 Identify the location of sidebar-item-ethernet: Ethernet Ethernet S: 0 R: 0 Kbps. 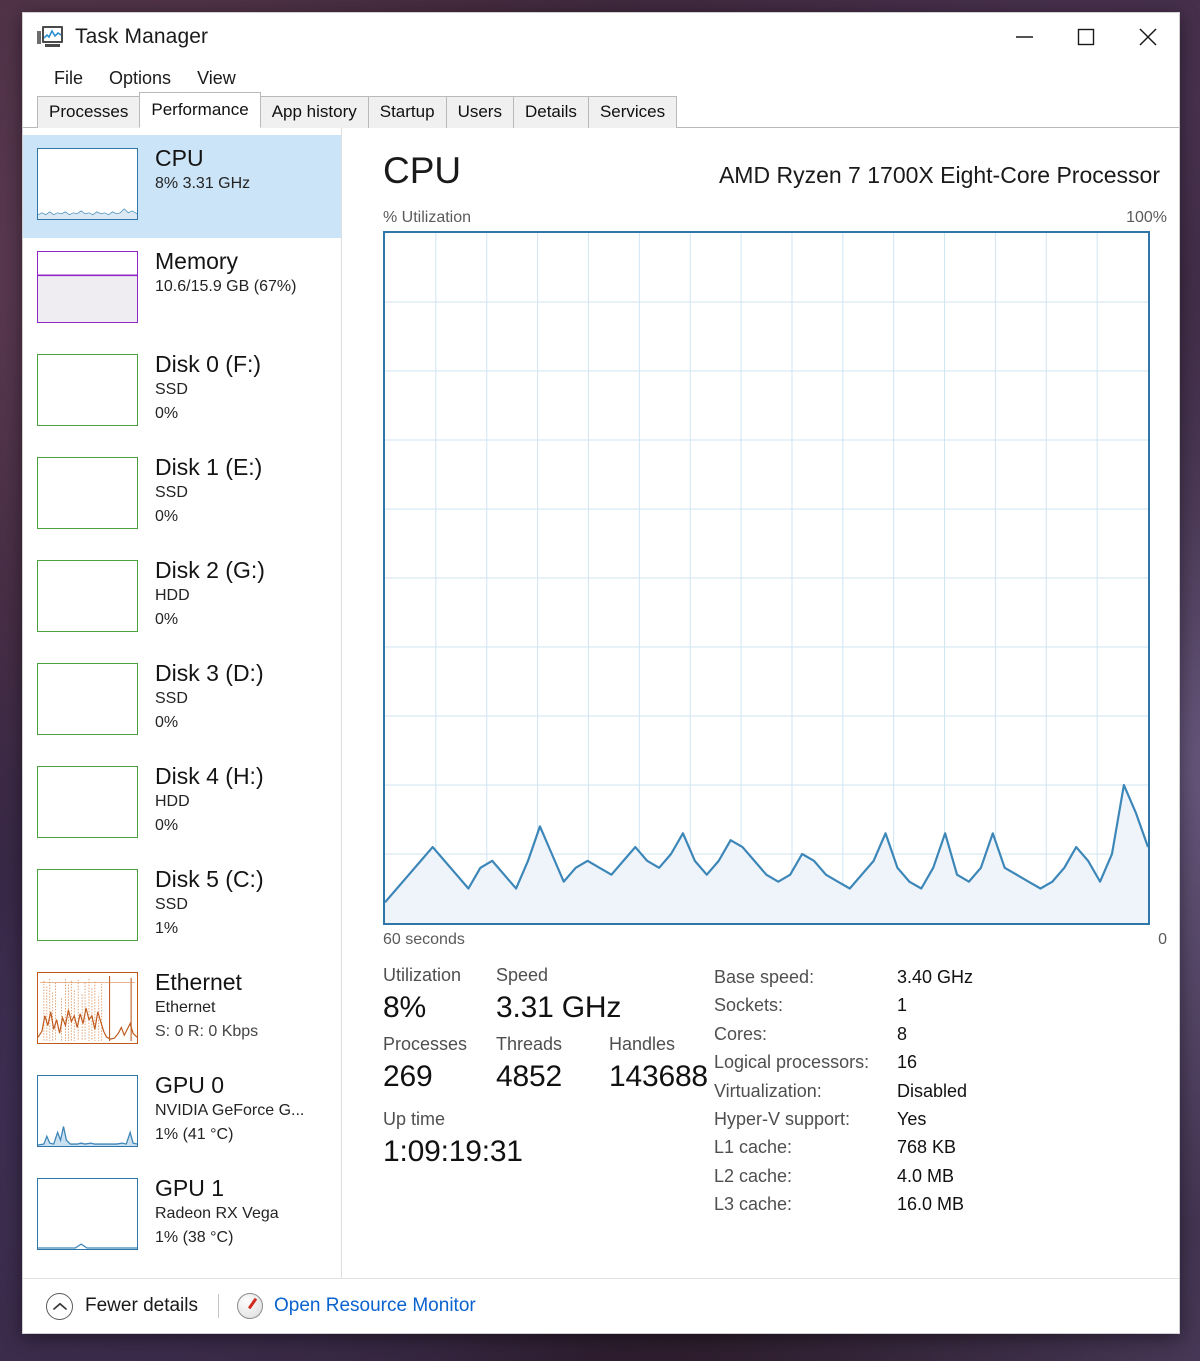
(182, 1010).